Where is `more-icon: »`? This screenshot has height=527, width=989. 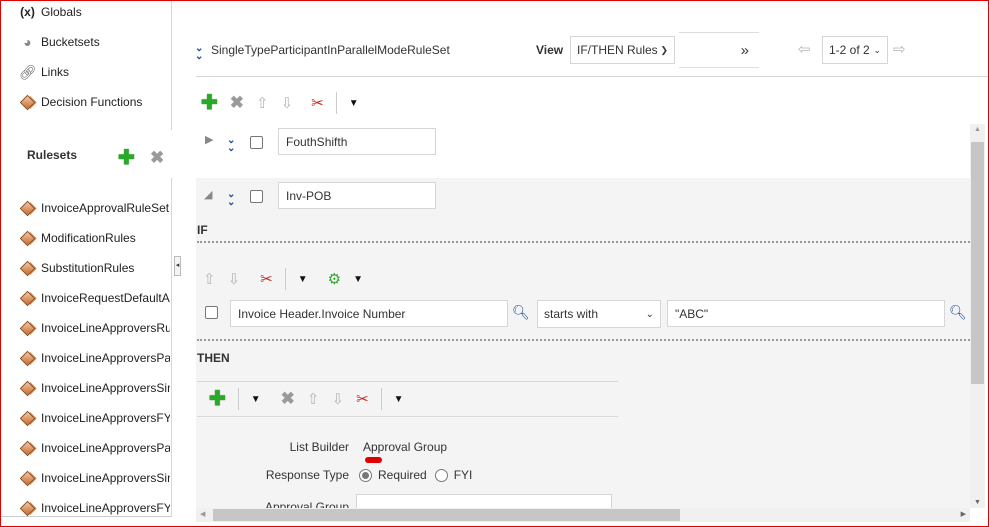 more-icon: » is located at coordinates (719, 50).